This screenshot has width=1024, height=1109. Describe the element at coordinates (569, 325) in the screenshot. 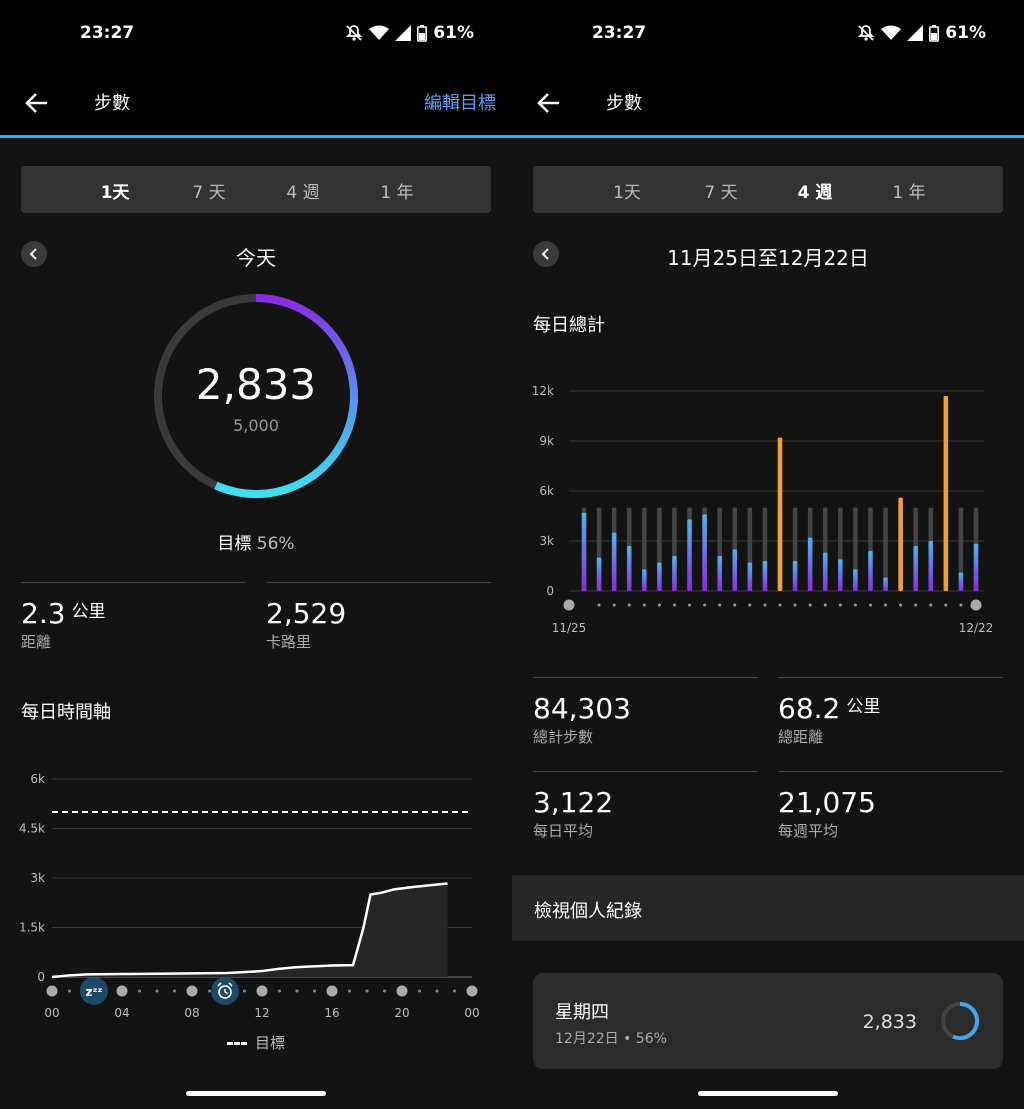

I see `daily-total-title: 每日總計` at that location.